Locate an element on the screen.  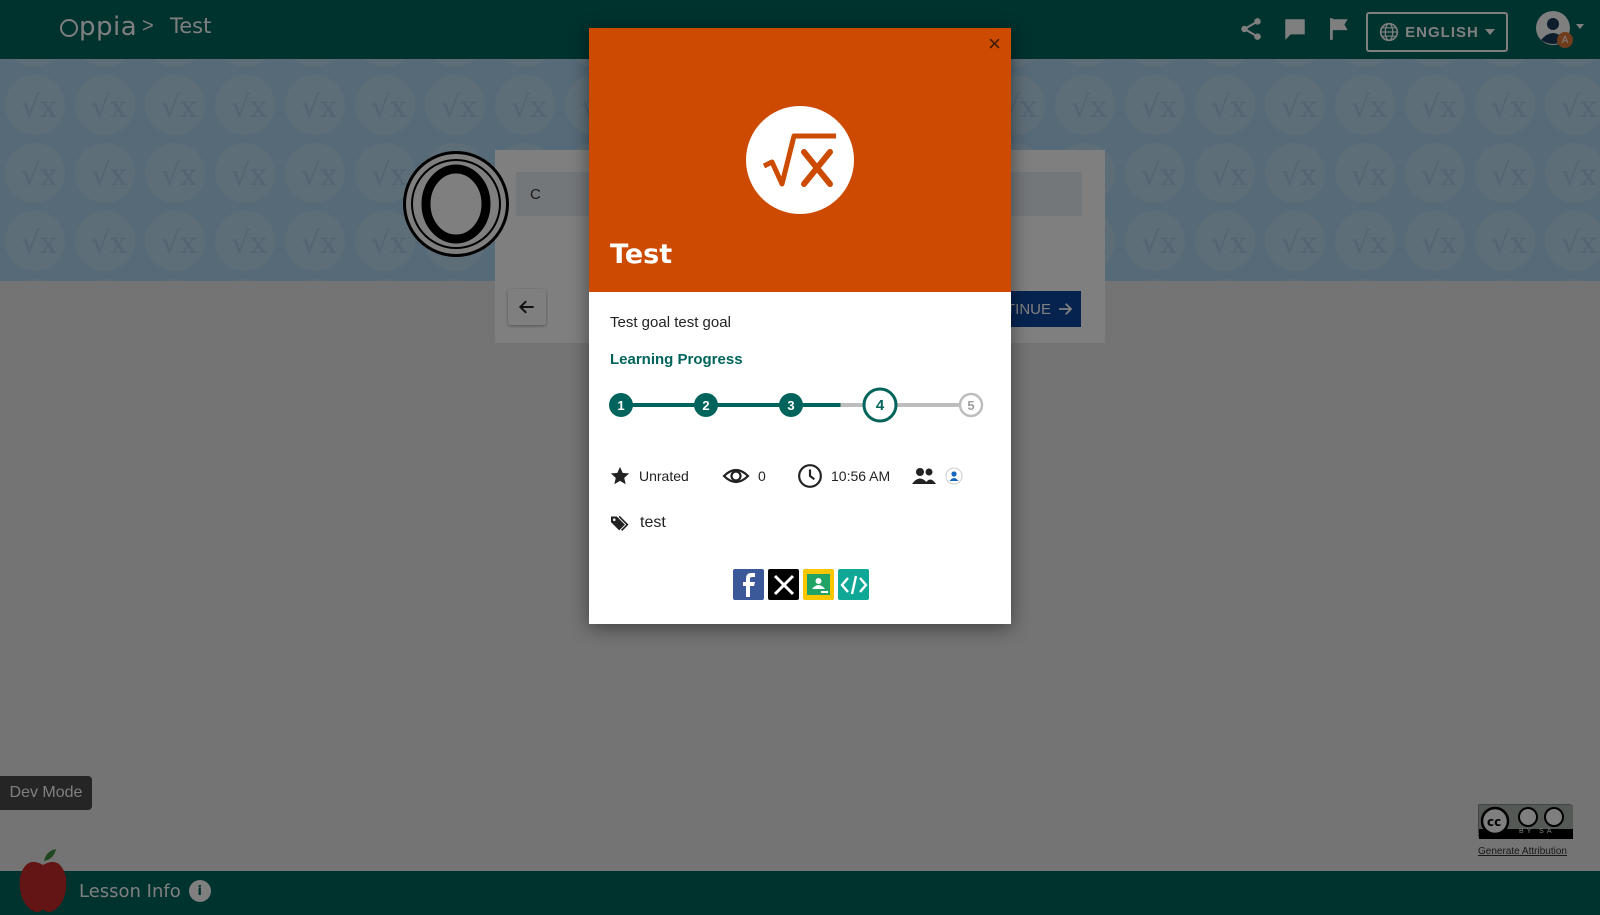
stepper-step: 4 is located at coordinates (880, 405).